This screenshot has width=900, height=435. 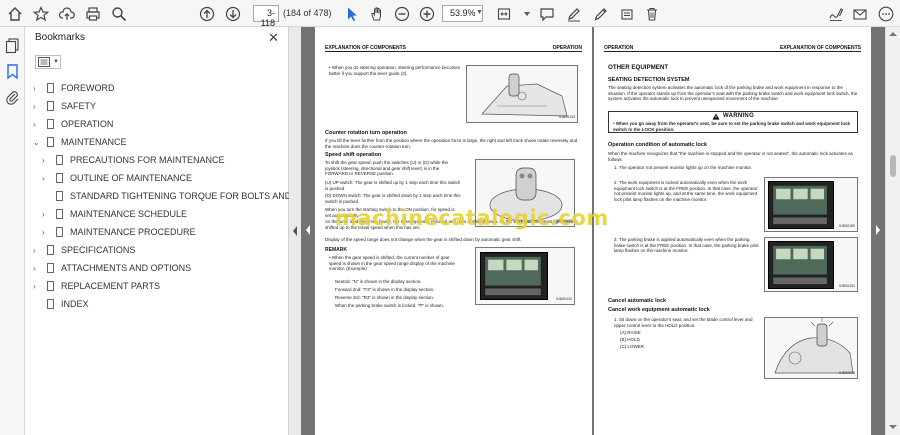 What do you see at coordinates (12, 71) in the screenshot?
I see `bookmarks-panel-icon` at bounding box center [12, 71].